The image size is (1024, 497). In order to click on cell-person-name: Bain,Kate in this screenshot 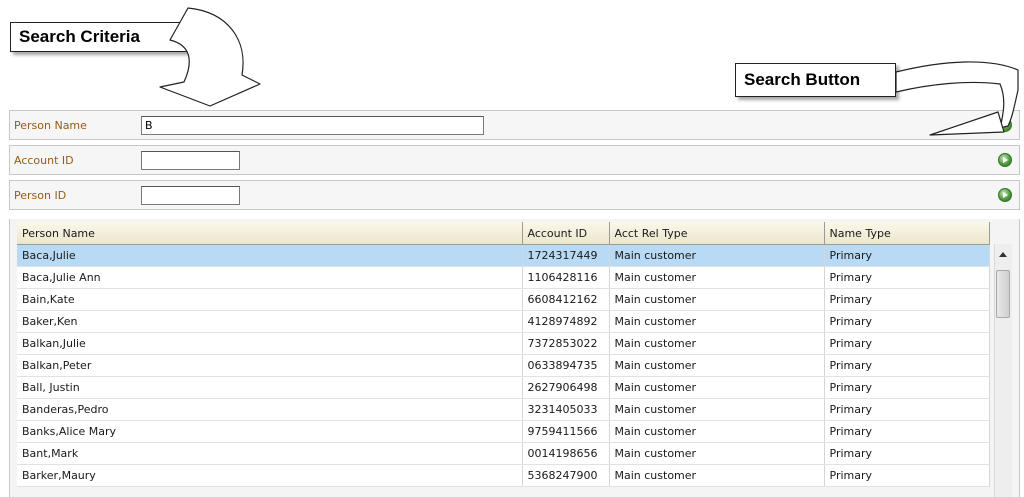, I will do `click(270, 299)`.